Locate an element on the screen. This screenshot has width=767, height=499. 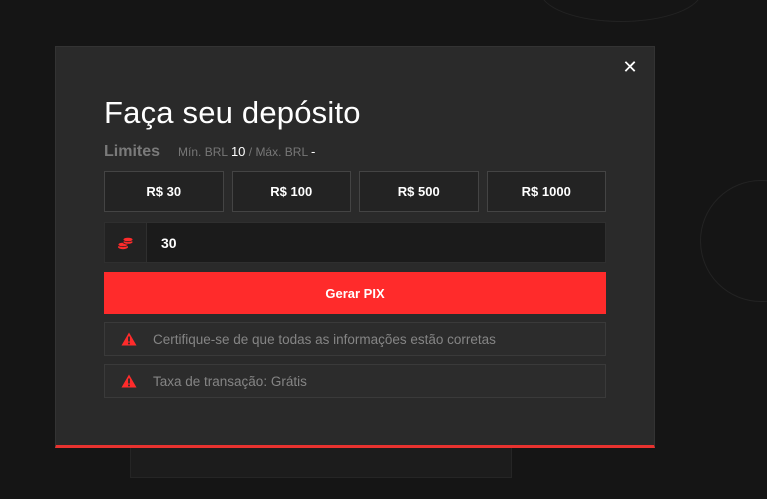
close-icon: ✕ is located at coordinates (629, 67).